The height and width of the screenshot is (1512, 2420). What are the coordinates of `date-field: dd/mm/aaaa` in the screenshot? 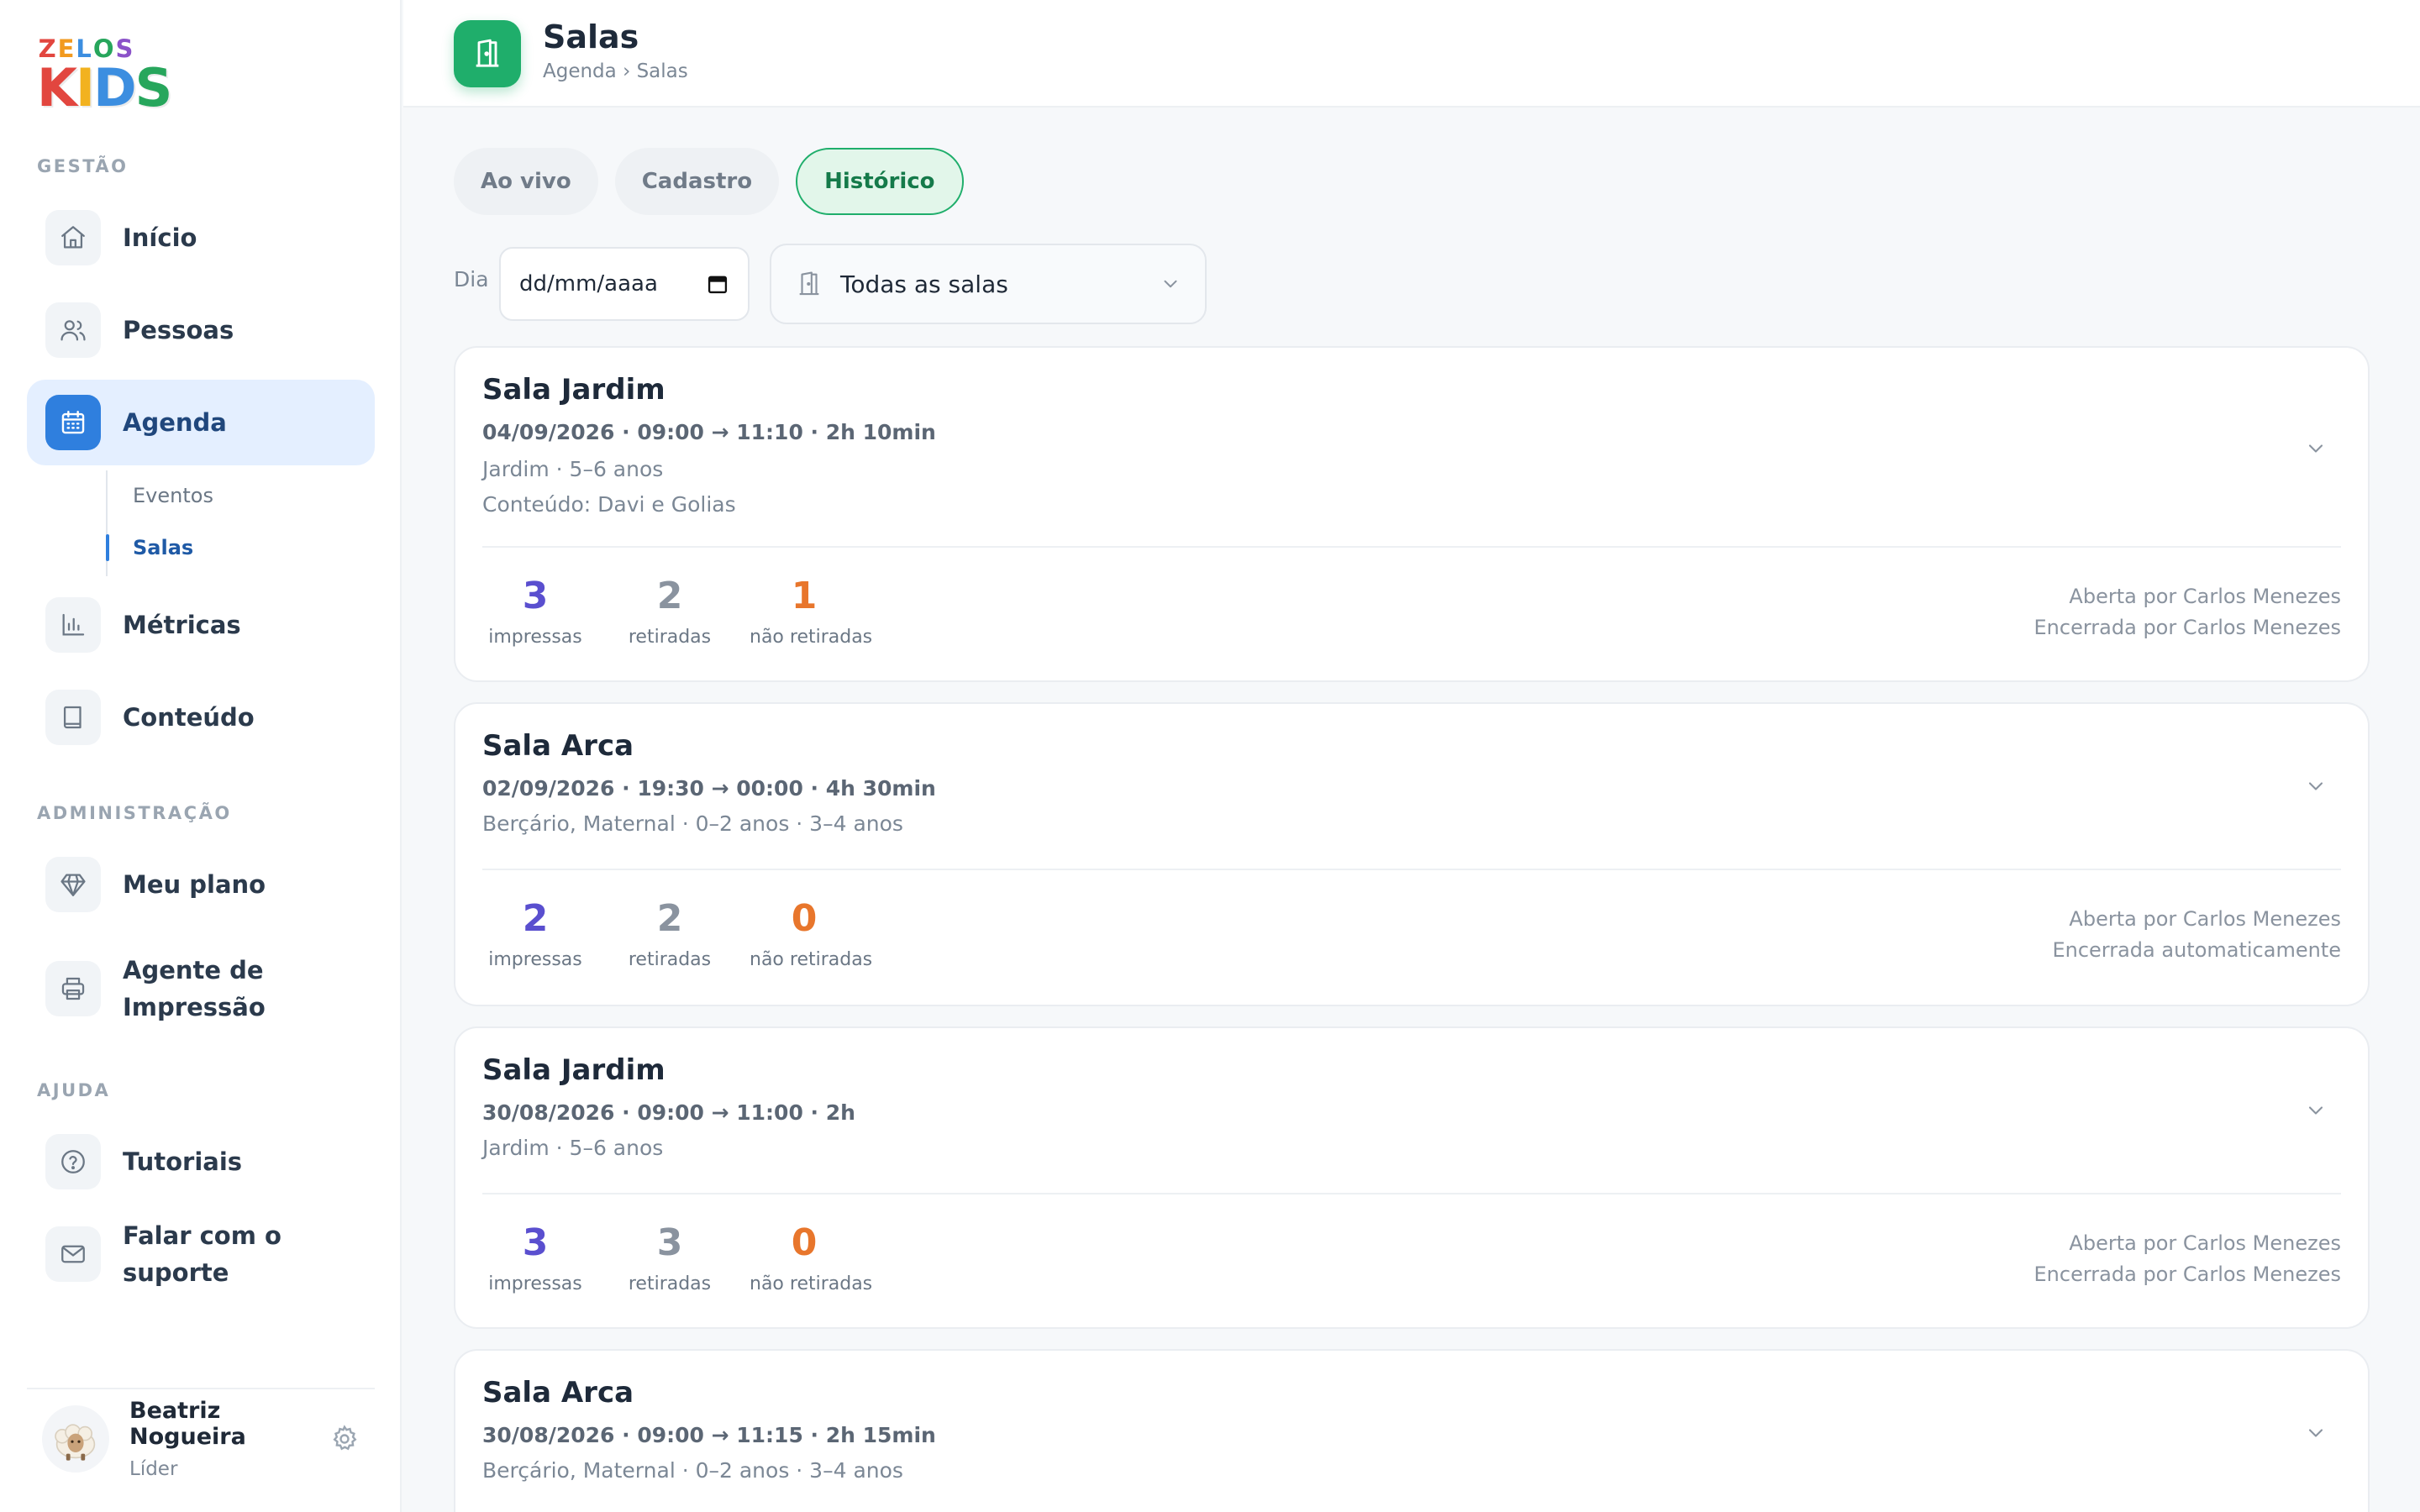 It's located at (624, 284).